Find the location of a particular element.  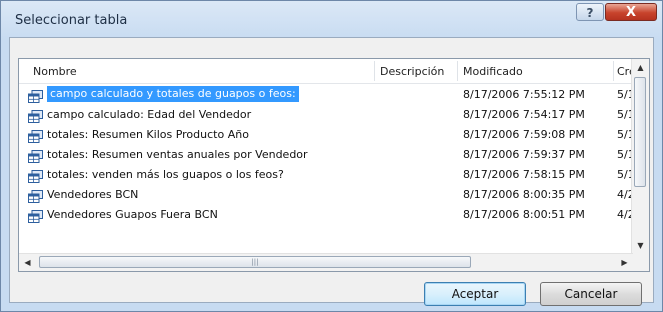

scroll-up-arrow-icon: ▲ is located at coordinates (640, 67).